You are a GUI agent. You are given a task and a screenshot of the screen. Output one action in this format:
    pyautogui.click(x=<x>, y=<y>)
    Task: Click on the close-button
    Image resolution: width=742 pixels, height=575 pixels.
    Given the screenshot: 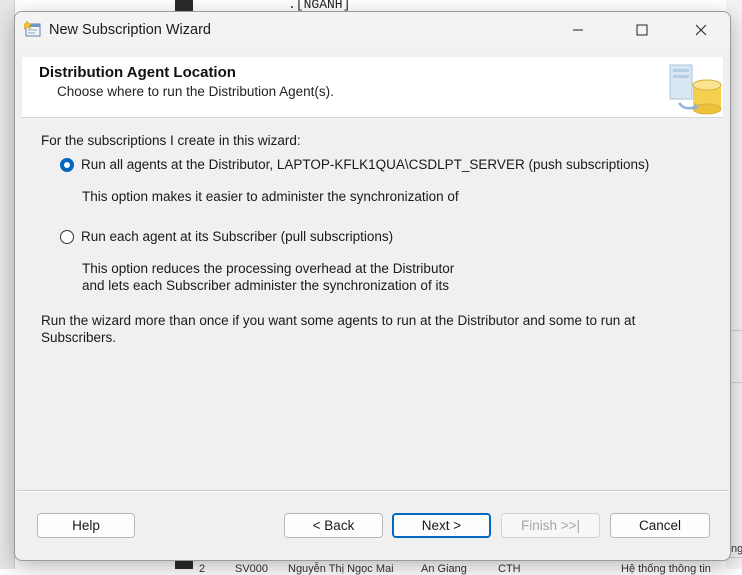 What is the action you would take?
    pyautogui.click(x=701, y=30)
    